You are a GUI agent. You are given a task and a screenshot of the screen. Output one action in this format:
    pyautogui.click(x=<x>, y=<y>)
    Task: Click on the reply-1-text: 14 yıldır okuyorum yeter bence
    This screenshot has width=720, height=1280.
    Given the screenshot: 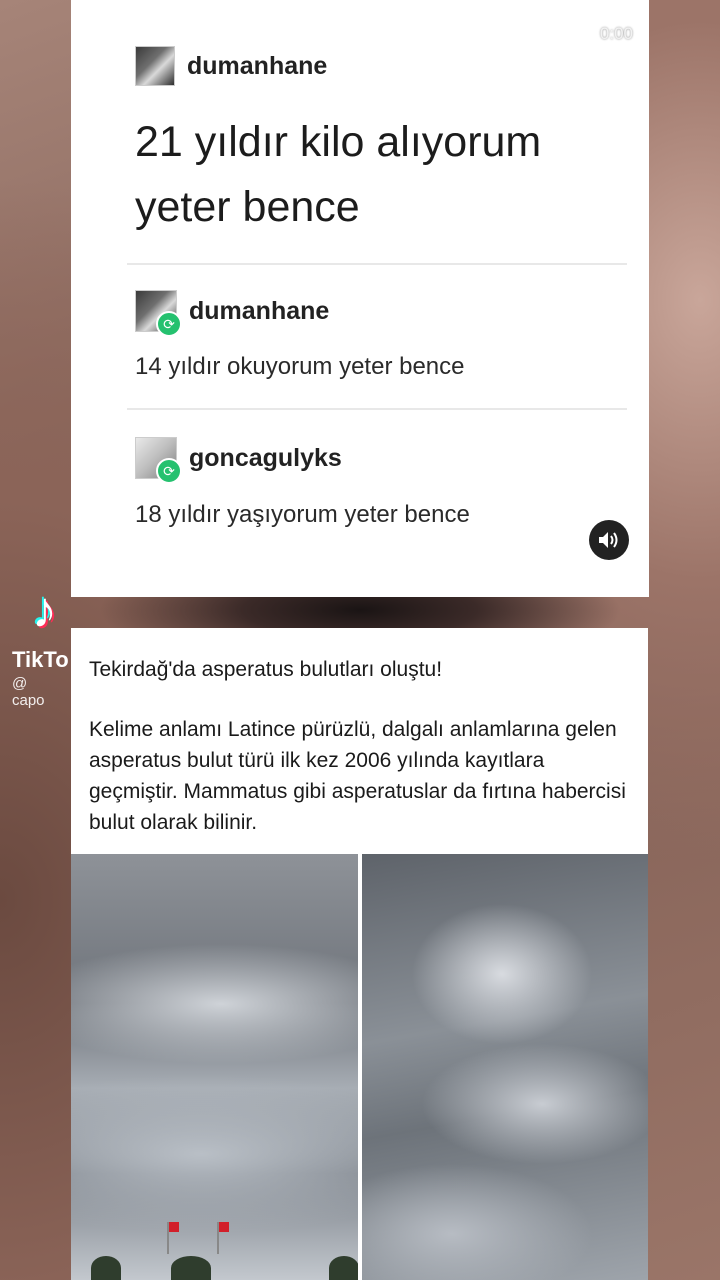 What is the action you would take?
    pyautogui.click(x=300, y=366)
    